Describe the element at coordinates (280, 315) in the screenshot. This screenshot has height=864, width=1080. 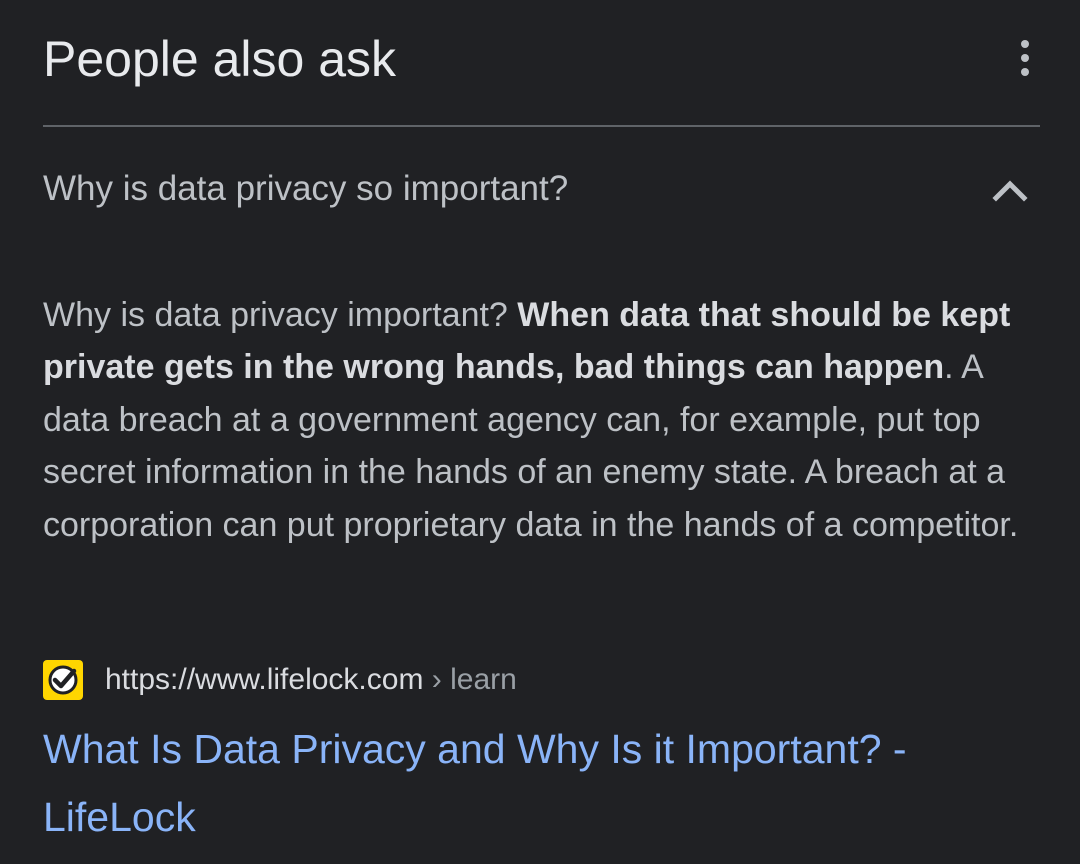
I see `answer-lead: Why is data privacy important?` at that location.